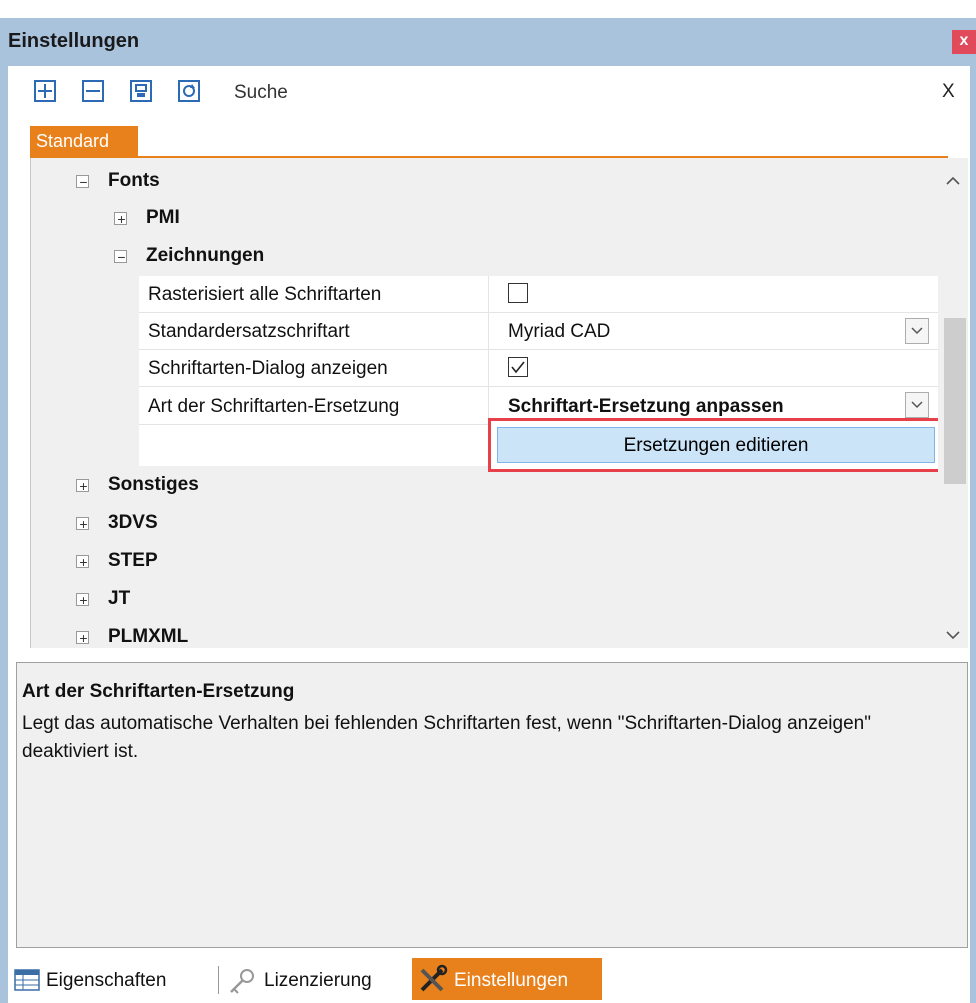 Image resolution: width=976 pixels, height=1003 pixels. What do you see at coordinates (511, 980) in the screenshot?
I see `tab-einstellungen-label: Einstellungen` at bounding box center [511, 980].